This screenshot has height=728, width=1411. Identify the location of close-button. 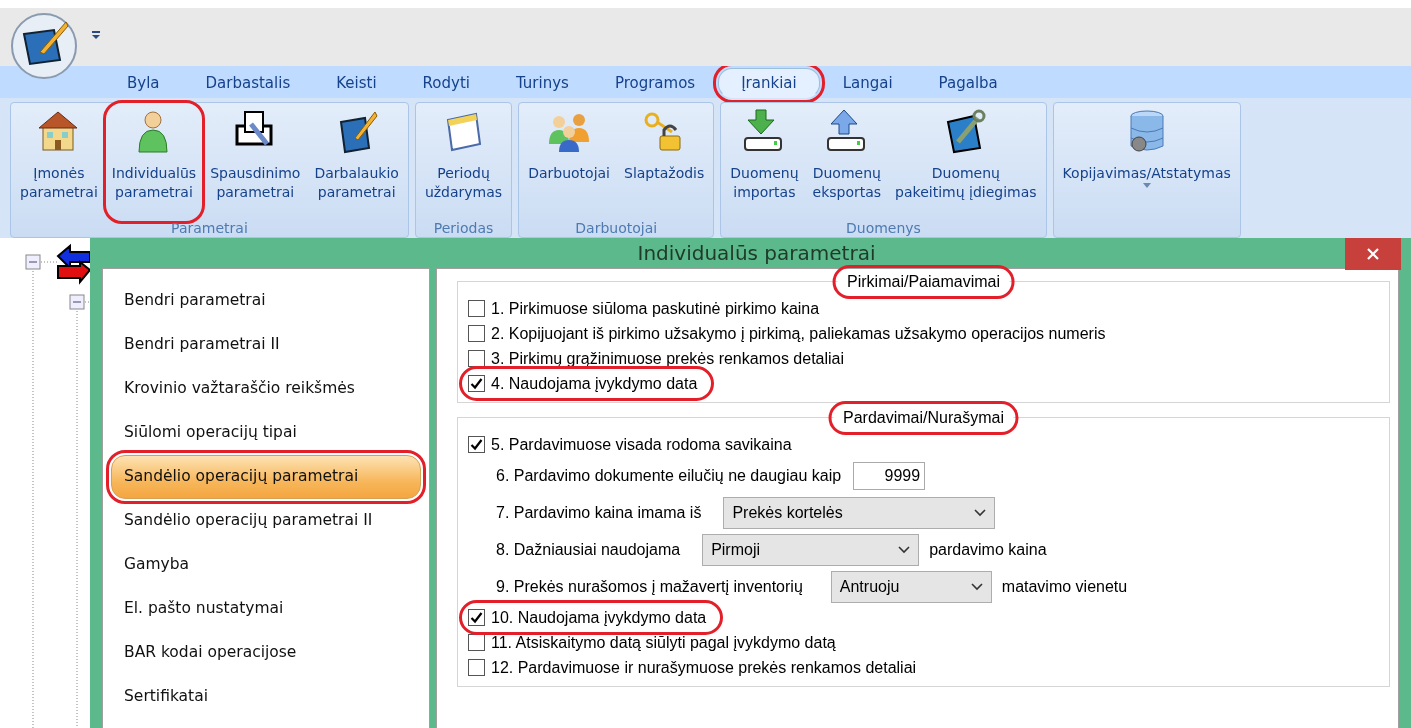
(1373, 254).